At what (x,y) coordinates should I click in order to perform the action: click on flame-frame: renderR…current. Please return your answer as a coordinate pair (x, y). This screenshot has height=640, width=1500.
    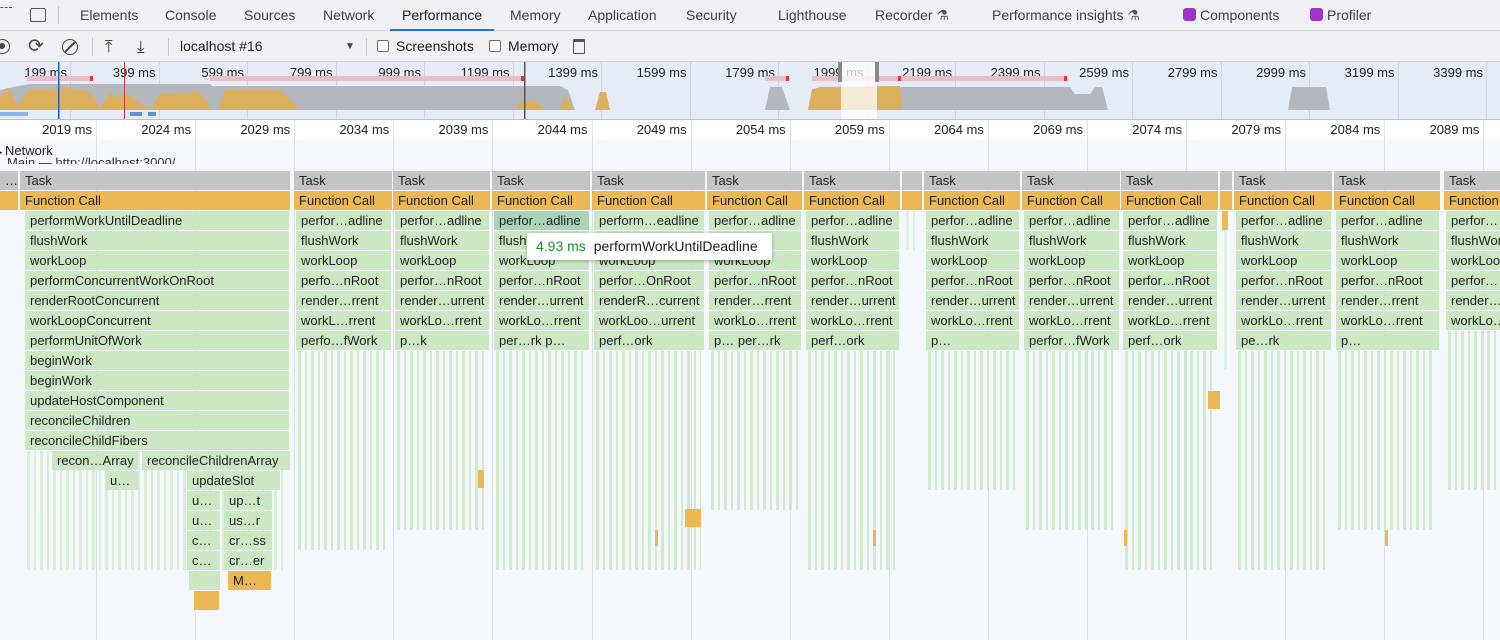
    Looking at the image, I should click on (649, 300).